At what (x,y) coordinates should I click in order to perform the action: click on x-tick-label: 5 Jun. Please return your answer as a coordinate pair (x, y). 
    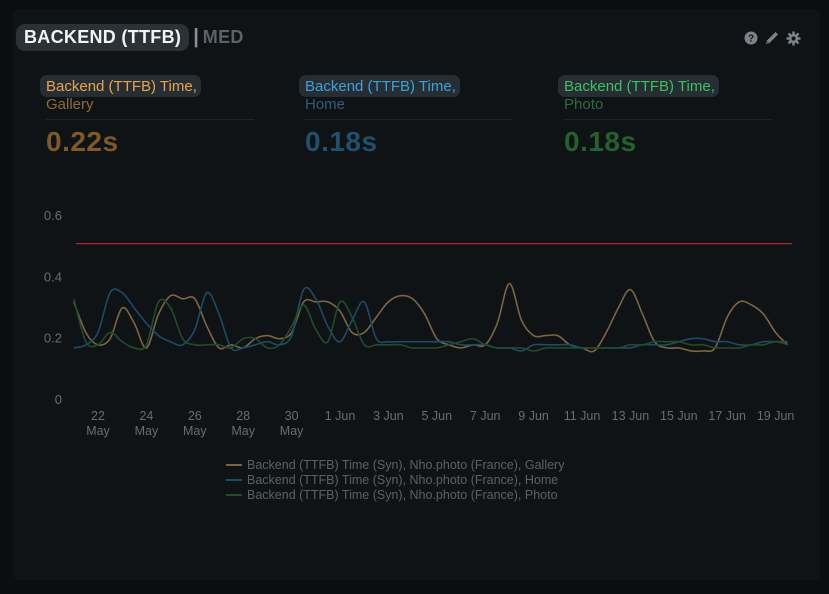
    Looking at the image, I should click on (437, 416).